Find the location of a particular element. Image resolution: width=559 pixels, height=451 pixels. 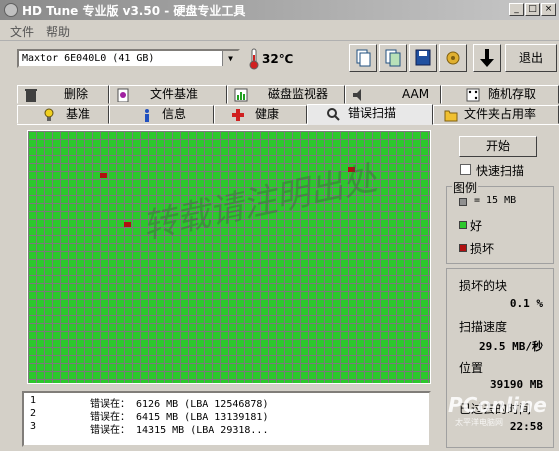

position-value: 39190 MB is located at coordinates (516, 384).